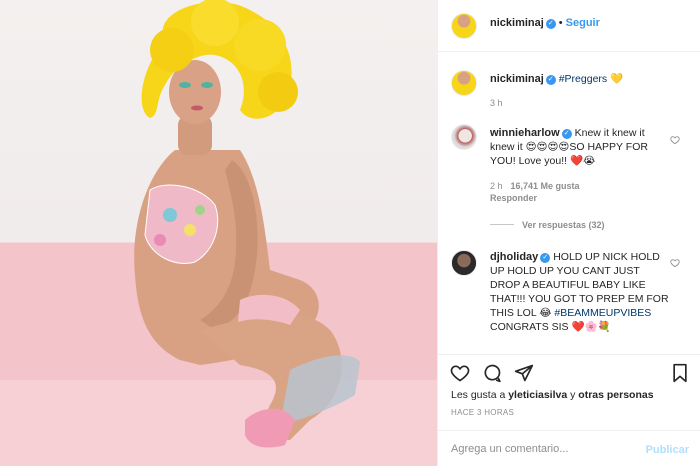  I want to click on eye-makeup-left, so click(185, 85).